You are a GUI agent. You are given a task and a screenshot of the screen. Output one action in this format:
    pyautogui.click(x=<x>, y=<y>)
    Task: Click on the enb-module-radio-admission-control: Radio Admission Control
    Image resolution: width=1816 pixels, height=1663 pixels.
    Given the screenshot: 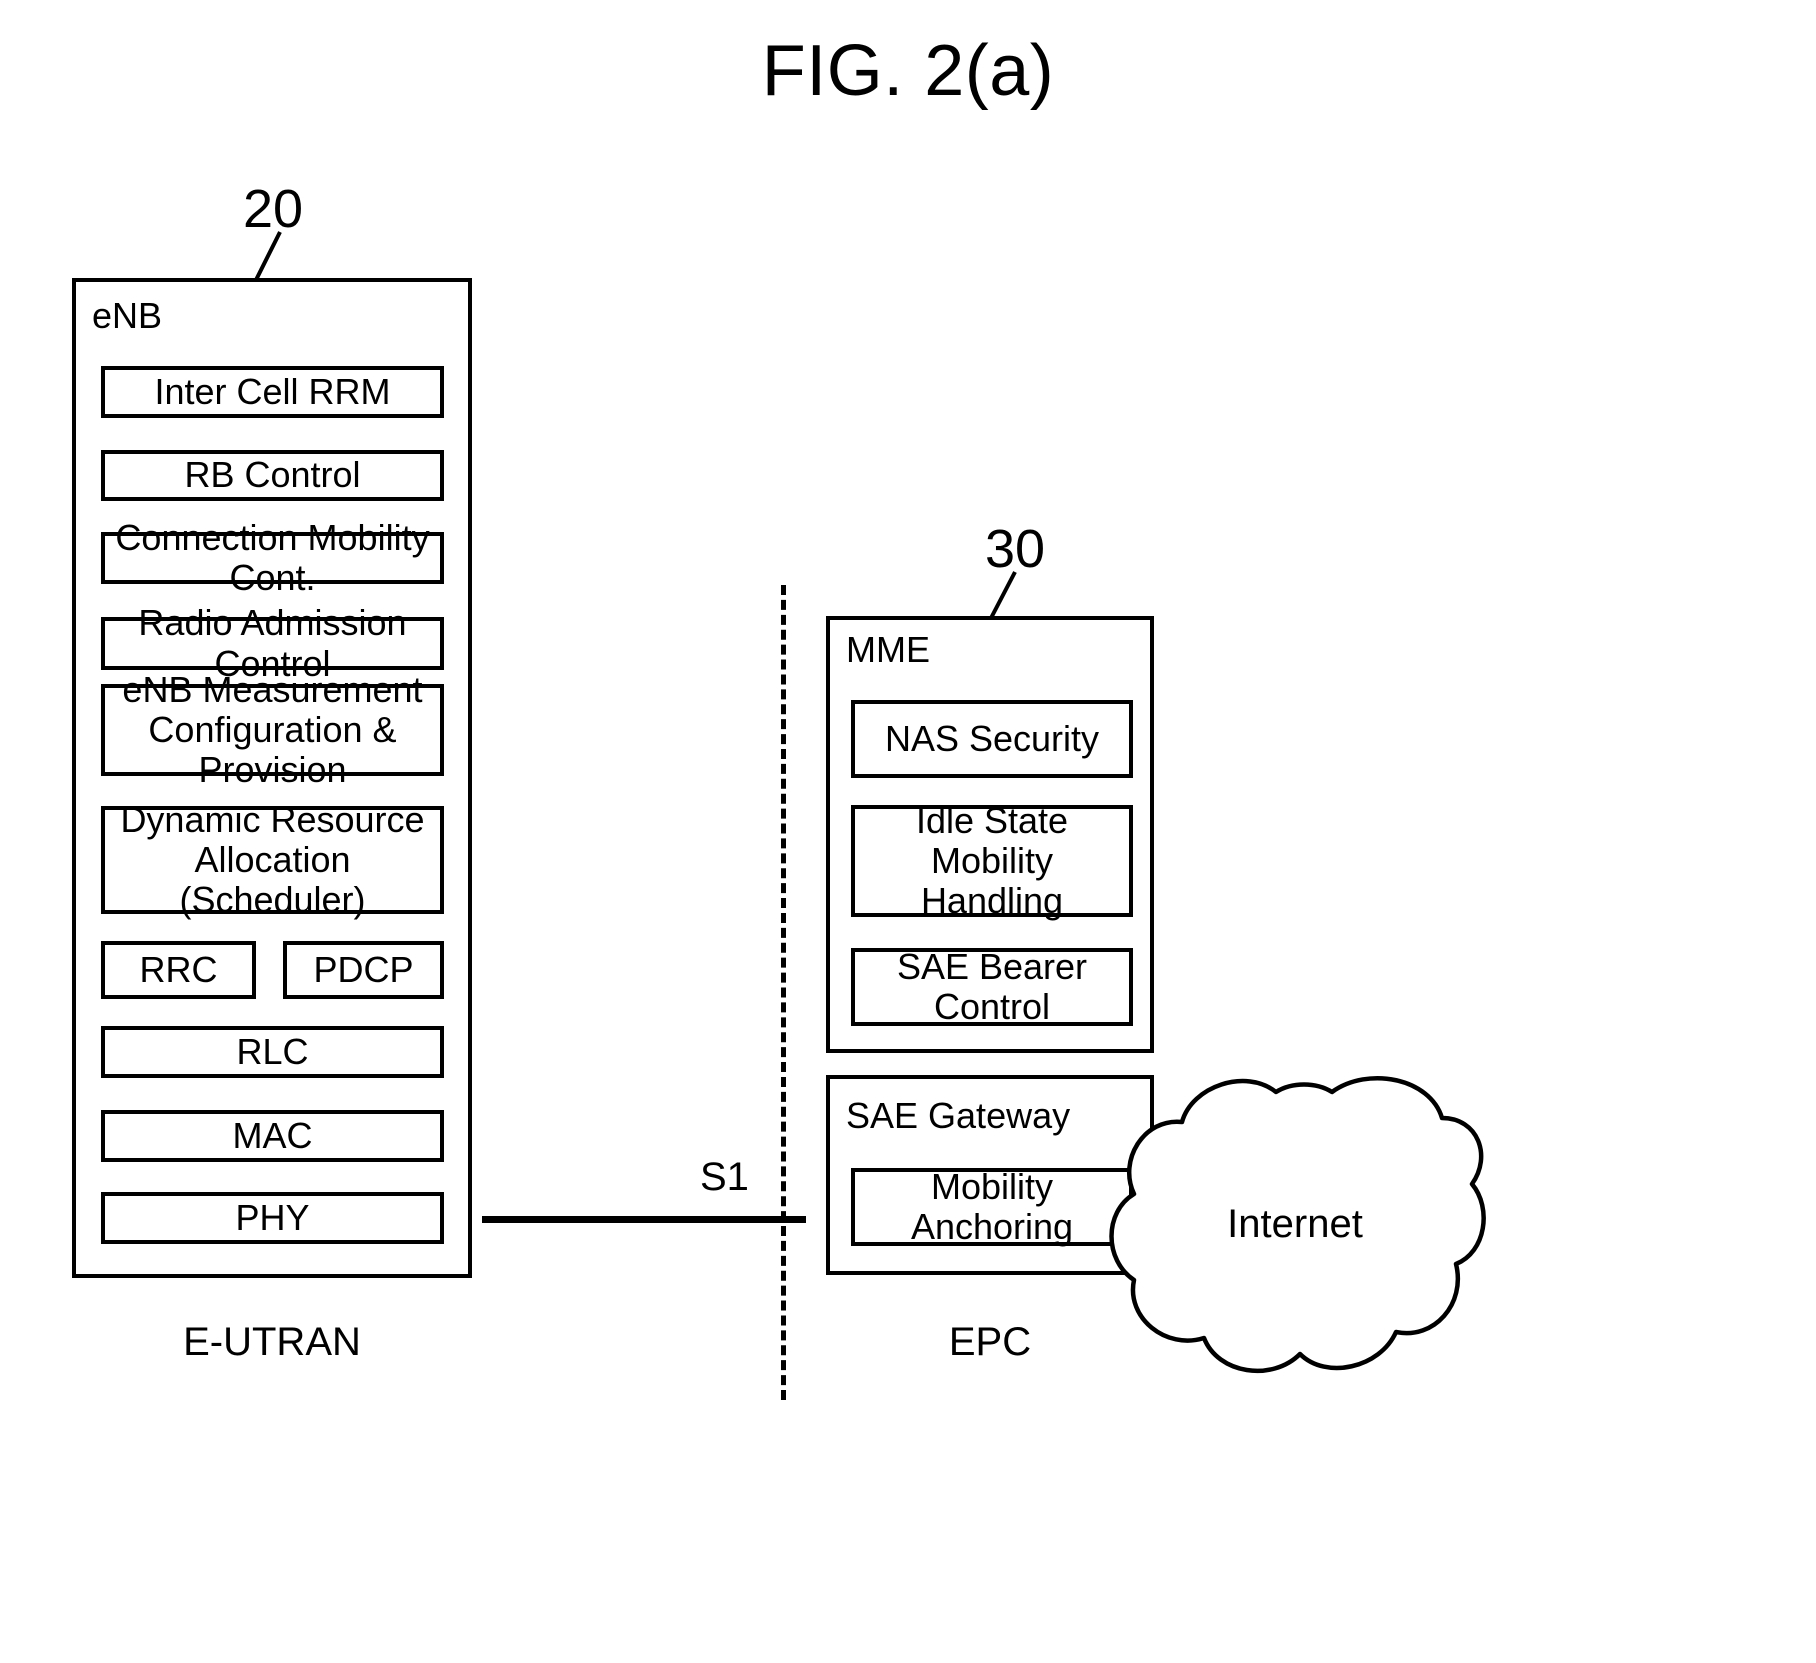 What is the action you would take?
    pyautogui.click(x=272, y=643)
    